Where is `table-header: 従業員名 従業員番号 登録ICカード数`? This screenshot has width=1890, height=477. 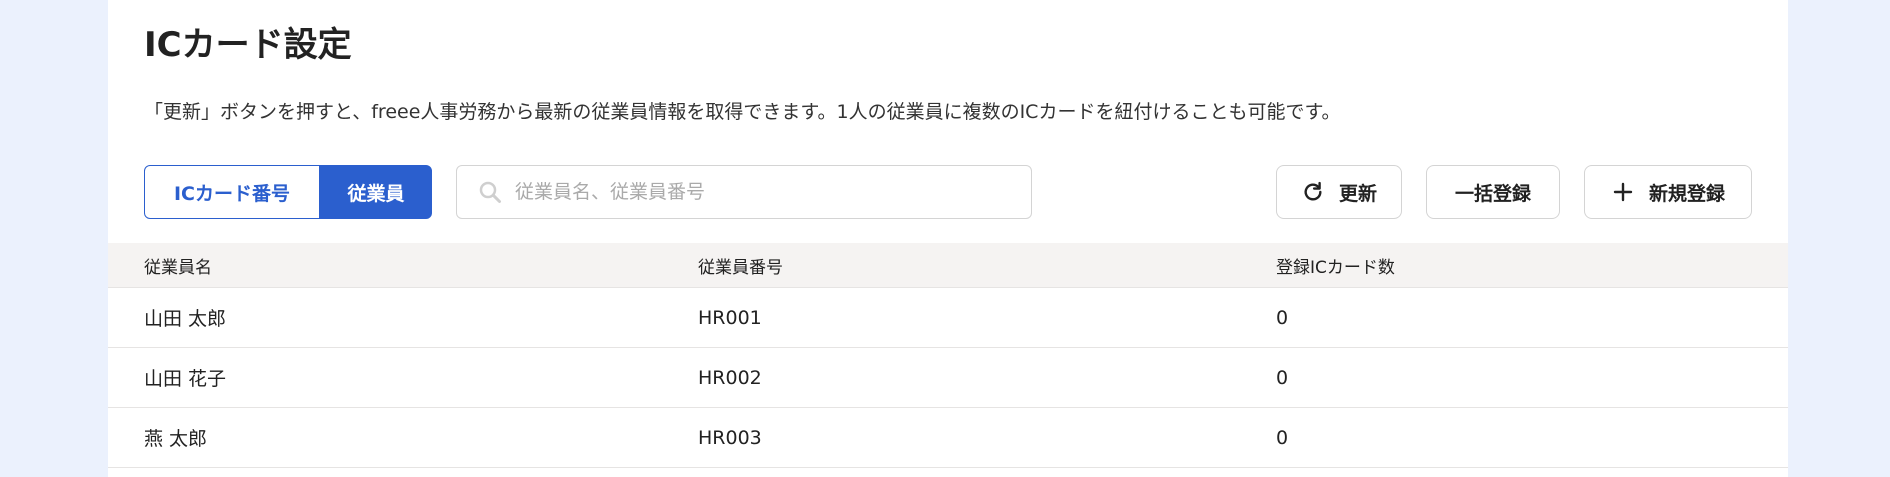
table-header: 従業員名 従業員番号 登録ICカード数 is located at coordinates (948, 265).